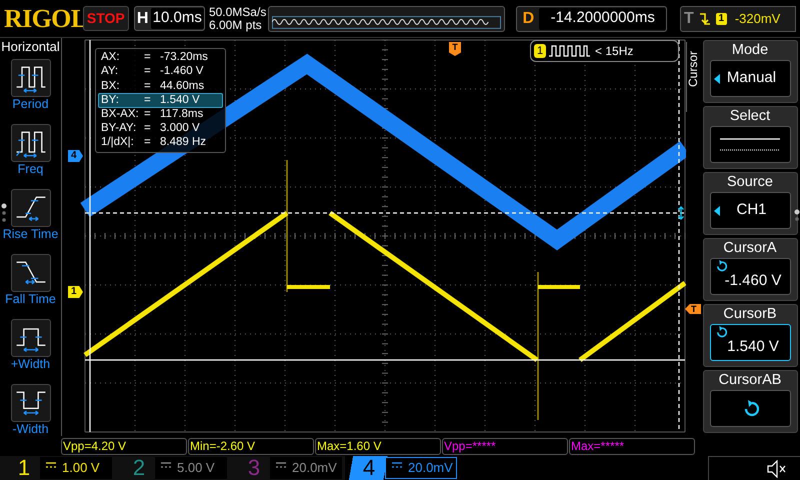  I want to click on trigger-label: T, so click(689, 18).